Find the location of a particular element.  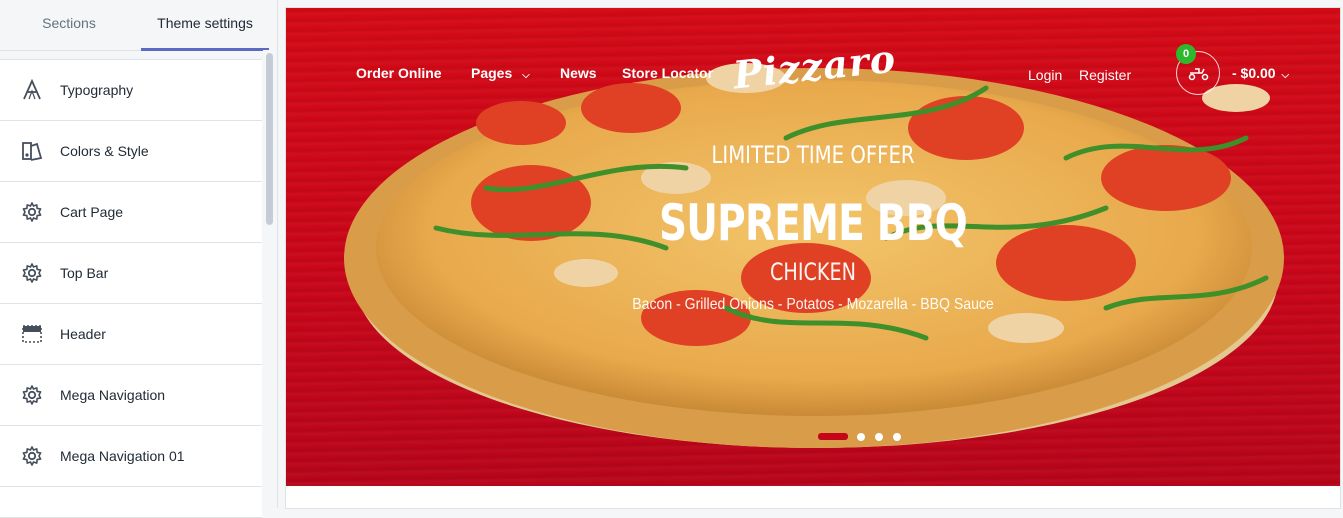

settings-item-mega-navigation-01: Mega Navigation 01 is located at coordinates (131, 456).